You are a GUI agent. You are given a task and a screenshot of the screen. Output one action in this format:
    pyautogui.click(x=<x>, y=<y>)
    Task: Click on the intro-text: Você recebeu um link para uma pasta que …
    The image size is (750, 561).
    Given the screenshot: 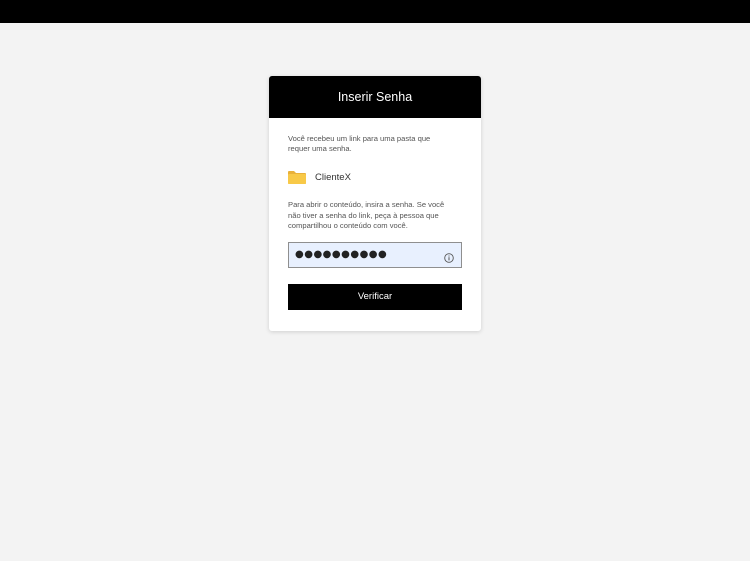 What is the action you would take?
    pyautogui.click(x=359, y=143)
    